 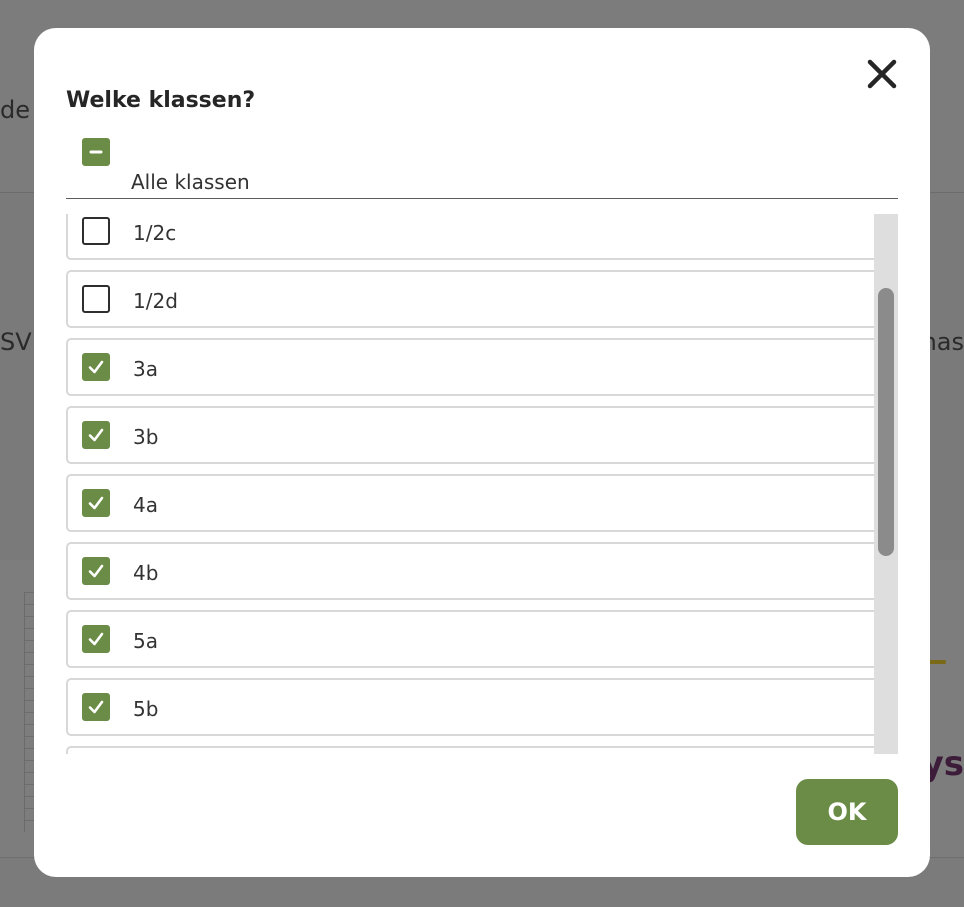 What do you see at coordinates (482, 707) in the screenshot?
I see `class-list-item: 5b` at bounding box center [482, 707].